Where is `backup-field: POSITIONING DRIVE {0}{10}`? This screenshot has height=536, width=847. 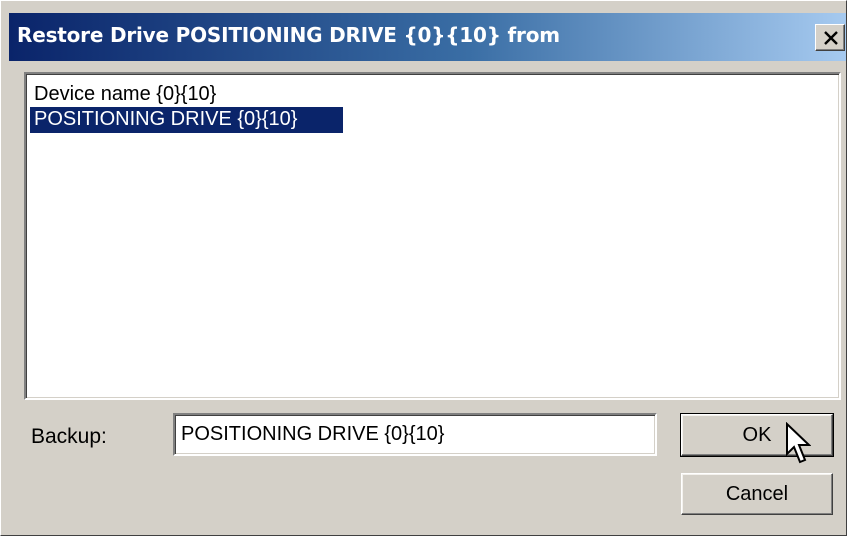
backup-field: POSITIONING DRIVE {0}{10} is located at coordinates (415, 434).